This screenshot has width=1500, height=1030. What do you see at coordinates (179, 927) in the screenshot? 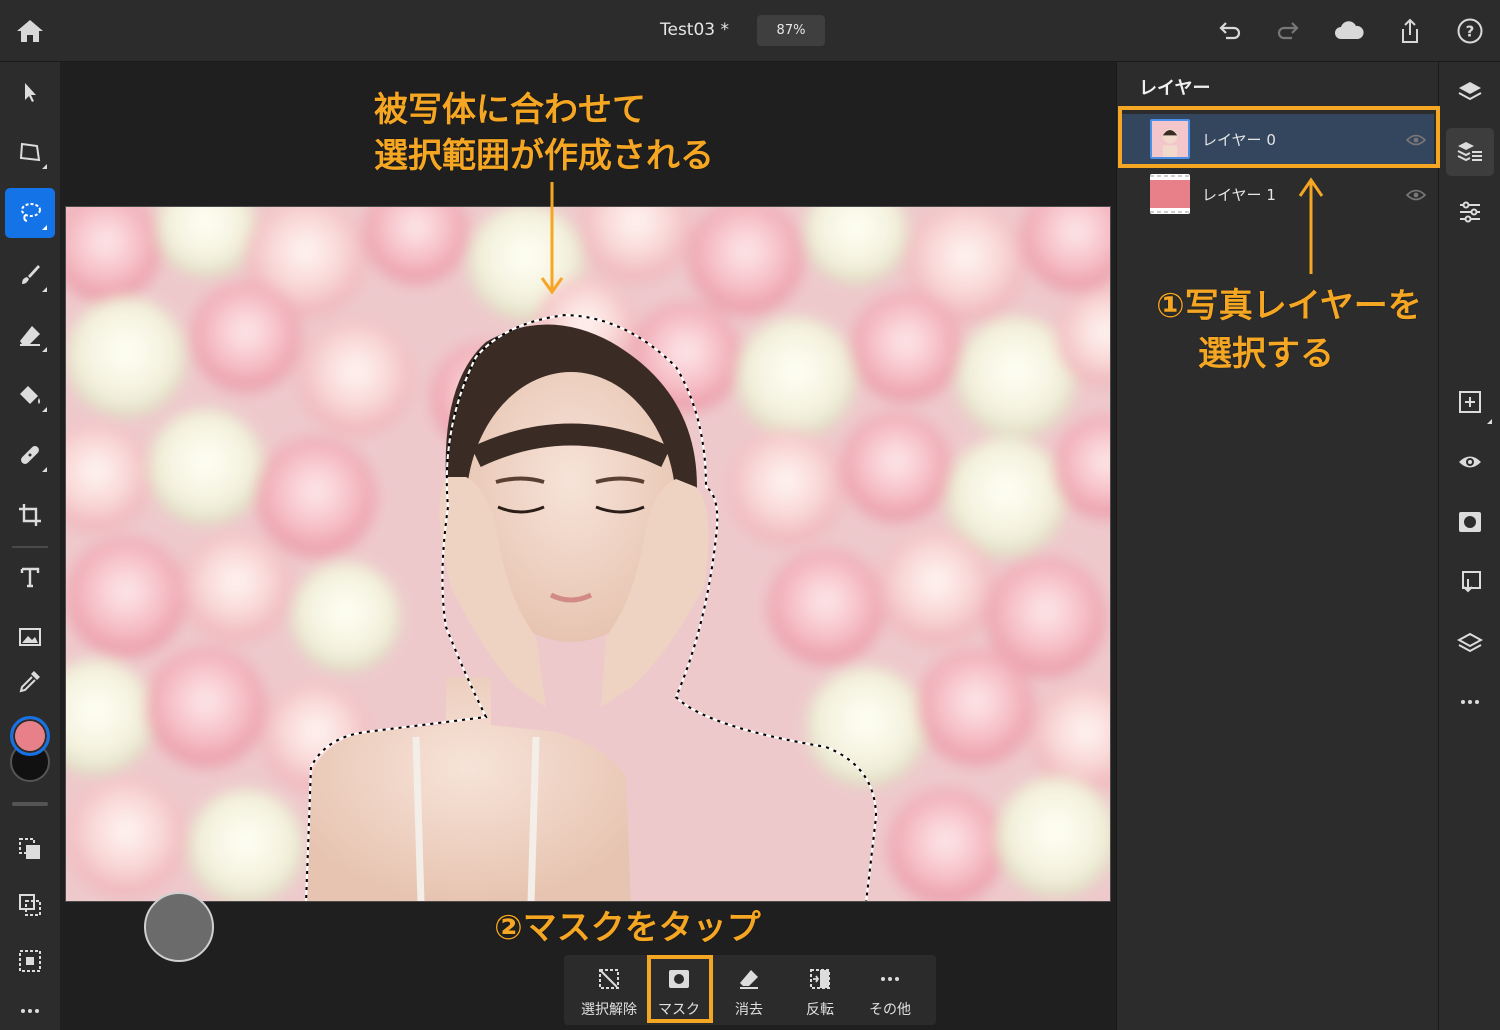
I see `touch-shortcut-button` at bounding box center [179, 927].